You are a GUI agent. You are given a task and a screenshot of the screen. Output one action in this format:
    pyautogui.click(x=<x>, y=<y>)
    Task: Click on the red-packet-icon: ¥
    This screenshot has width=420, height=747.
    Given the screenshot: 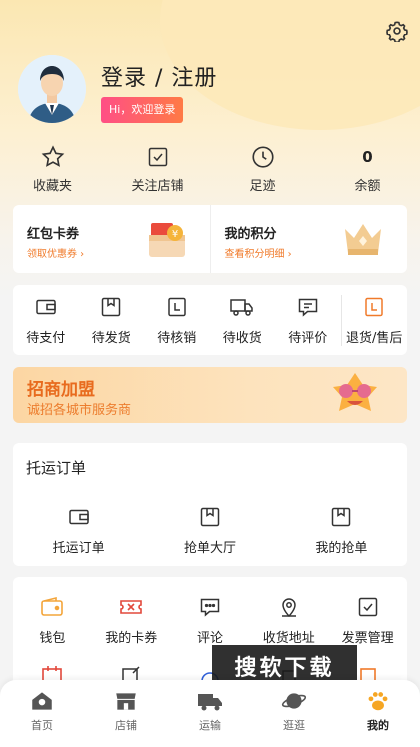 What is the action you would take?
    pyautogui.click(x=167, y=239)
    